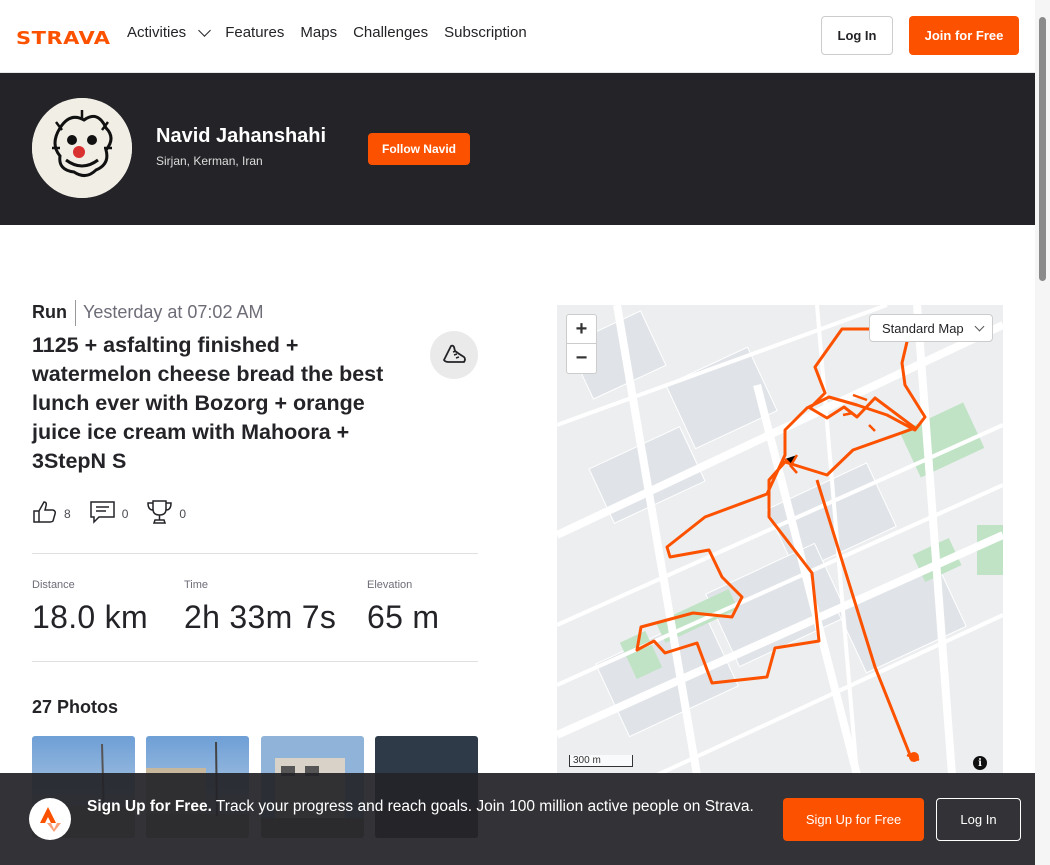  Describe the element at coordinates (857, 35) in the screenshot. I see `login-button: Log In` at that location.